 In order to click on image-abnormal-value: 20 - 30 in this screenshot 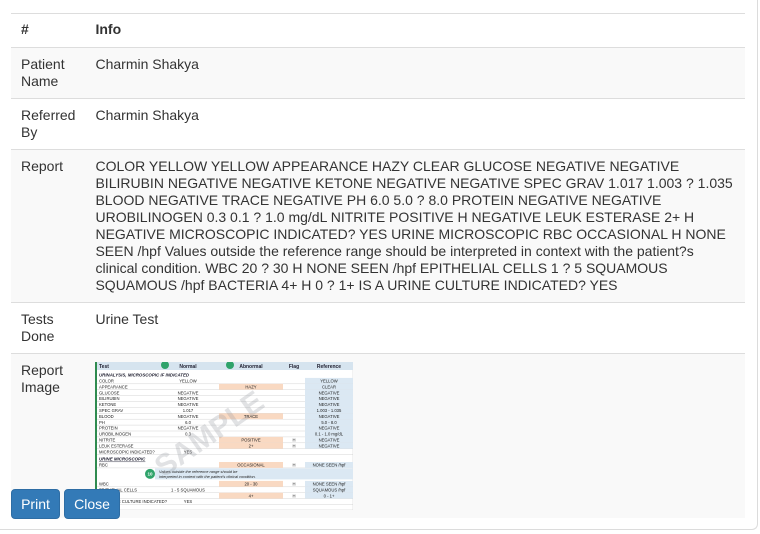, I will do `click(252, 484)`.